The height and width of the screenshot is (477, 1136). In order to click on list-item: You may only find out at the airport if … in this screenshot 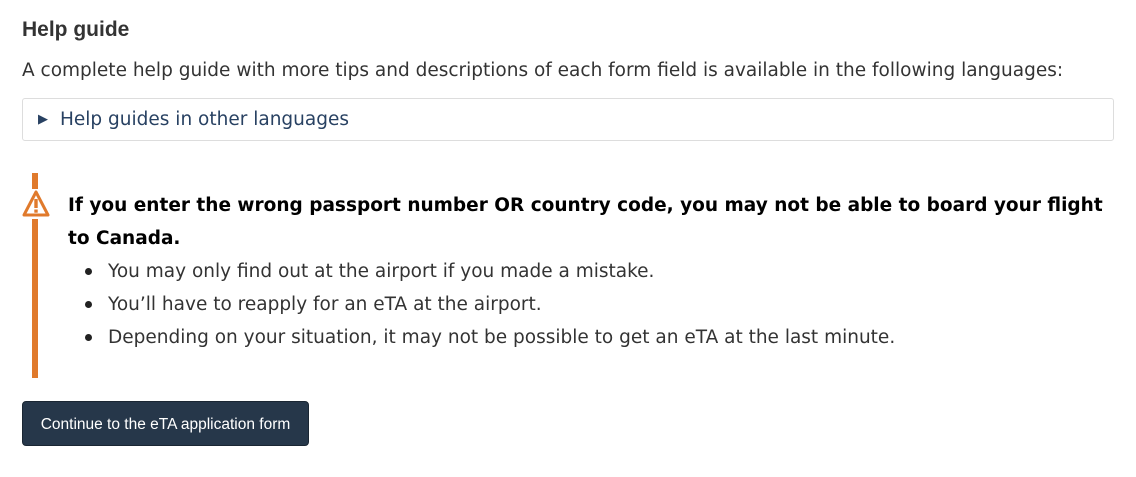, I will do `click(481, 271)`.